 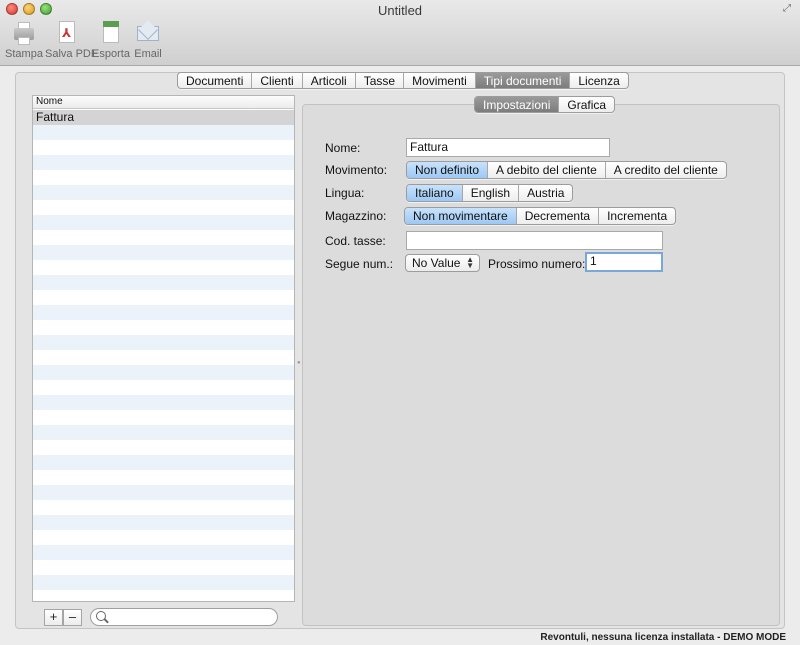 I want to click on toolbar-save-pdf-label: Salva PDF, so click(x=71, y=54).